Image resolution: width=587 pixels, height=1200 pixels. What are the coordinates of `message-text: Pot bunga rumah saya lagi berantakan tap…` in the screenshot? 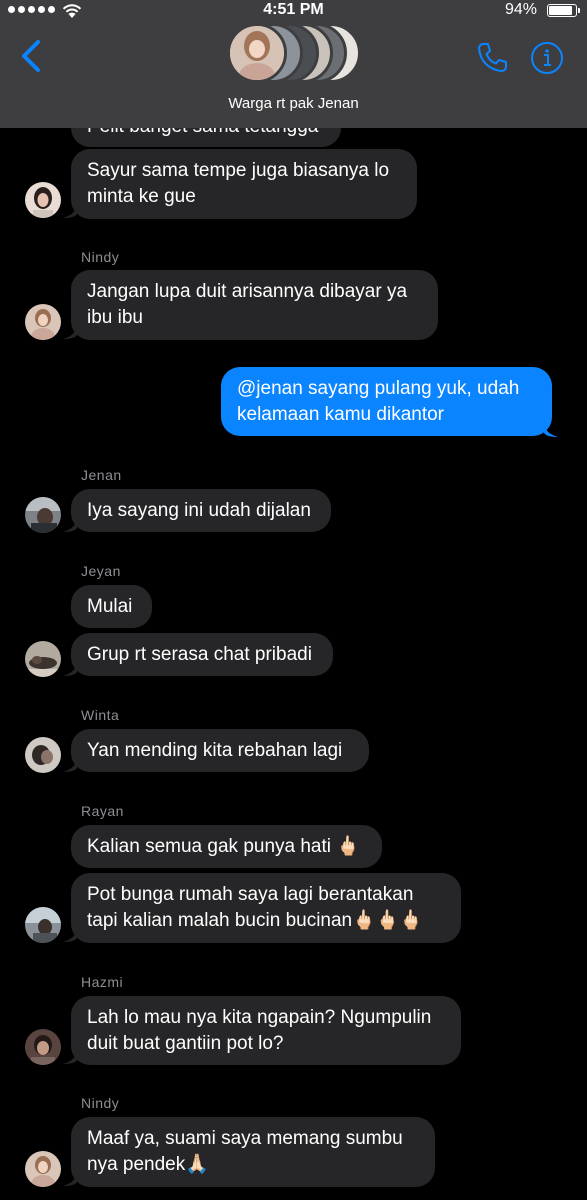 It's located at (255, 907).